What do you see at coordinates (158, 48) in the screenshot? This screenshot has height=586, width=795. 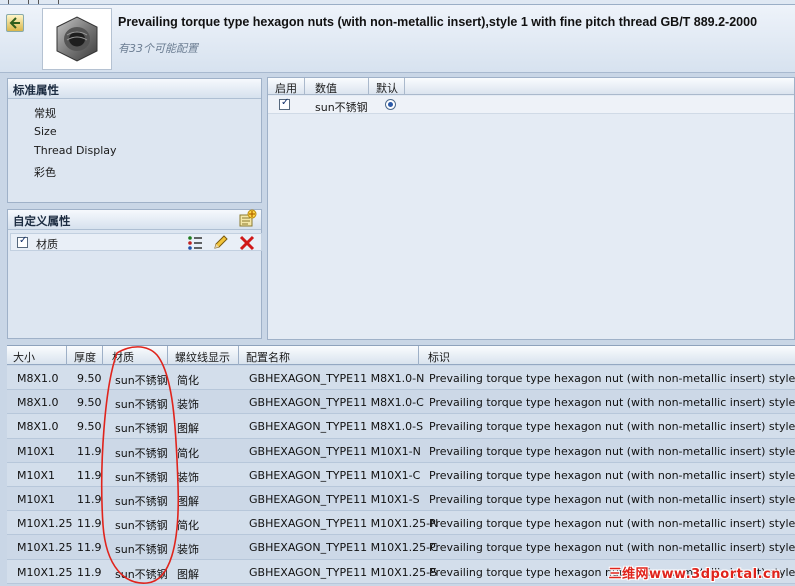 I see `config-count: 有33个可能配置` at bounding box center [158, 48].